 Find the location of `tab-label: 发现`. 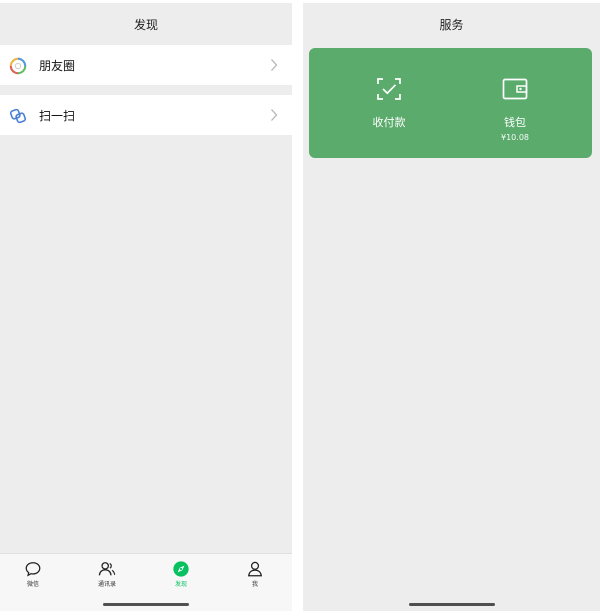

tab-label: 发现 is located at coordinates (180, 584).